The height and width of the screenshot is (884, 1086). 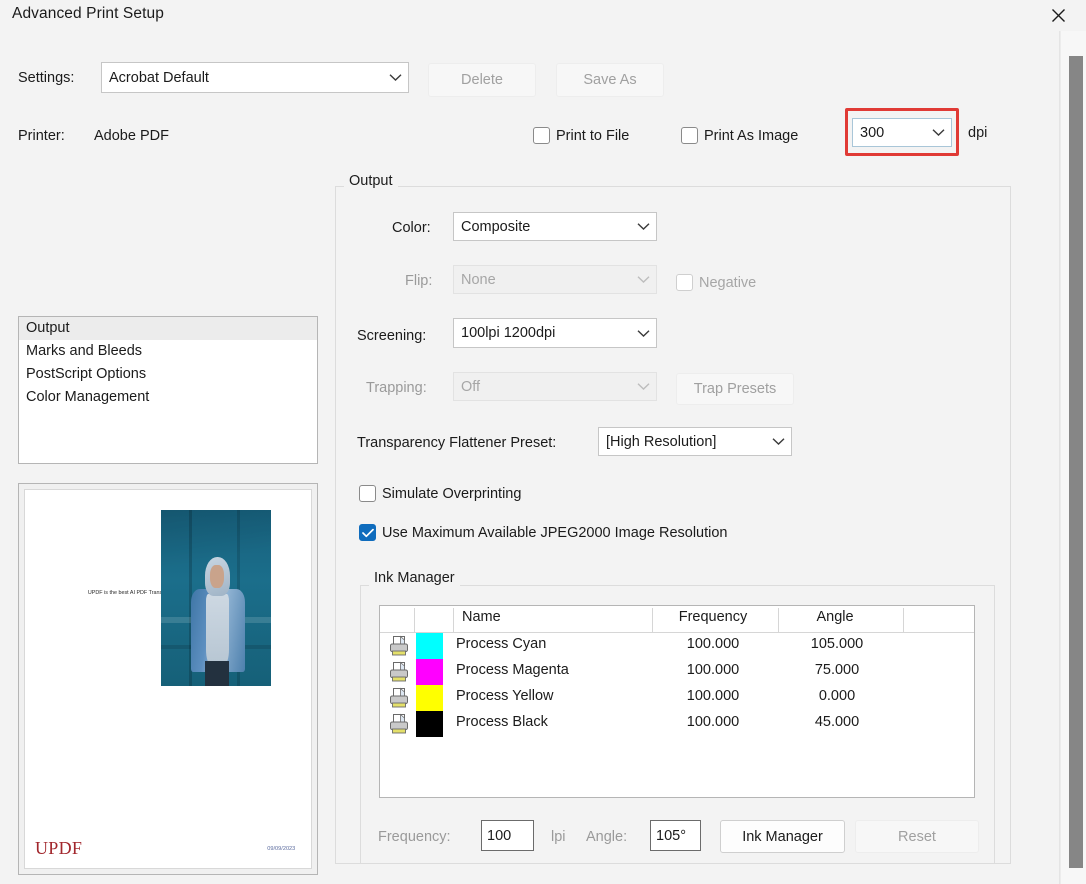 I want to click on ink-angle: 105.000, so click(x=837, y=644).